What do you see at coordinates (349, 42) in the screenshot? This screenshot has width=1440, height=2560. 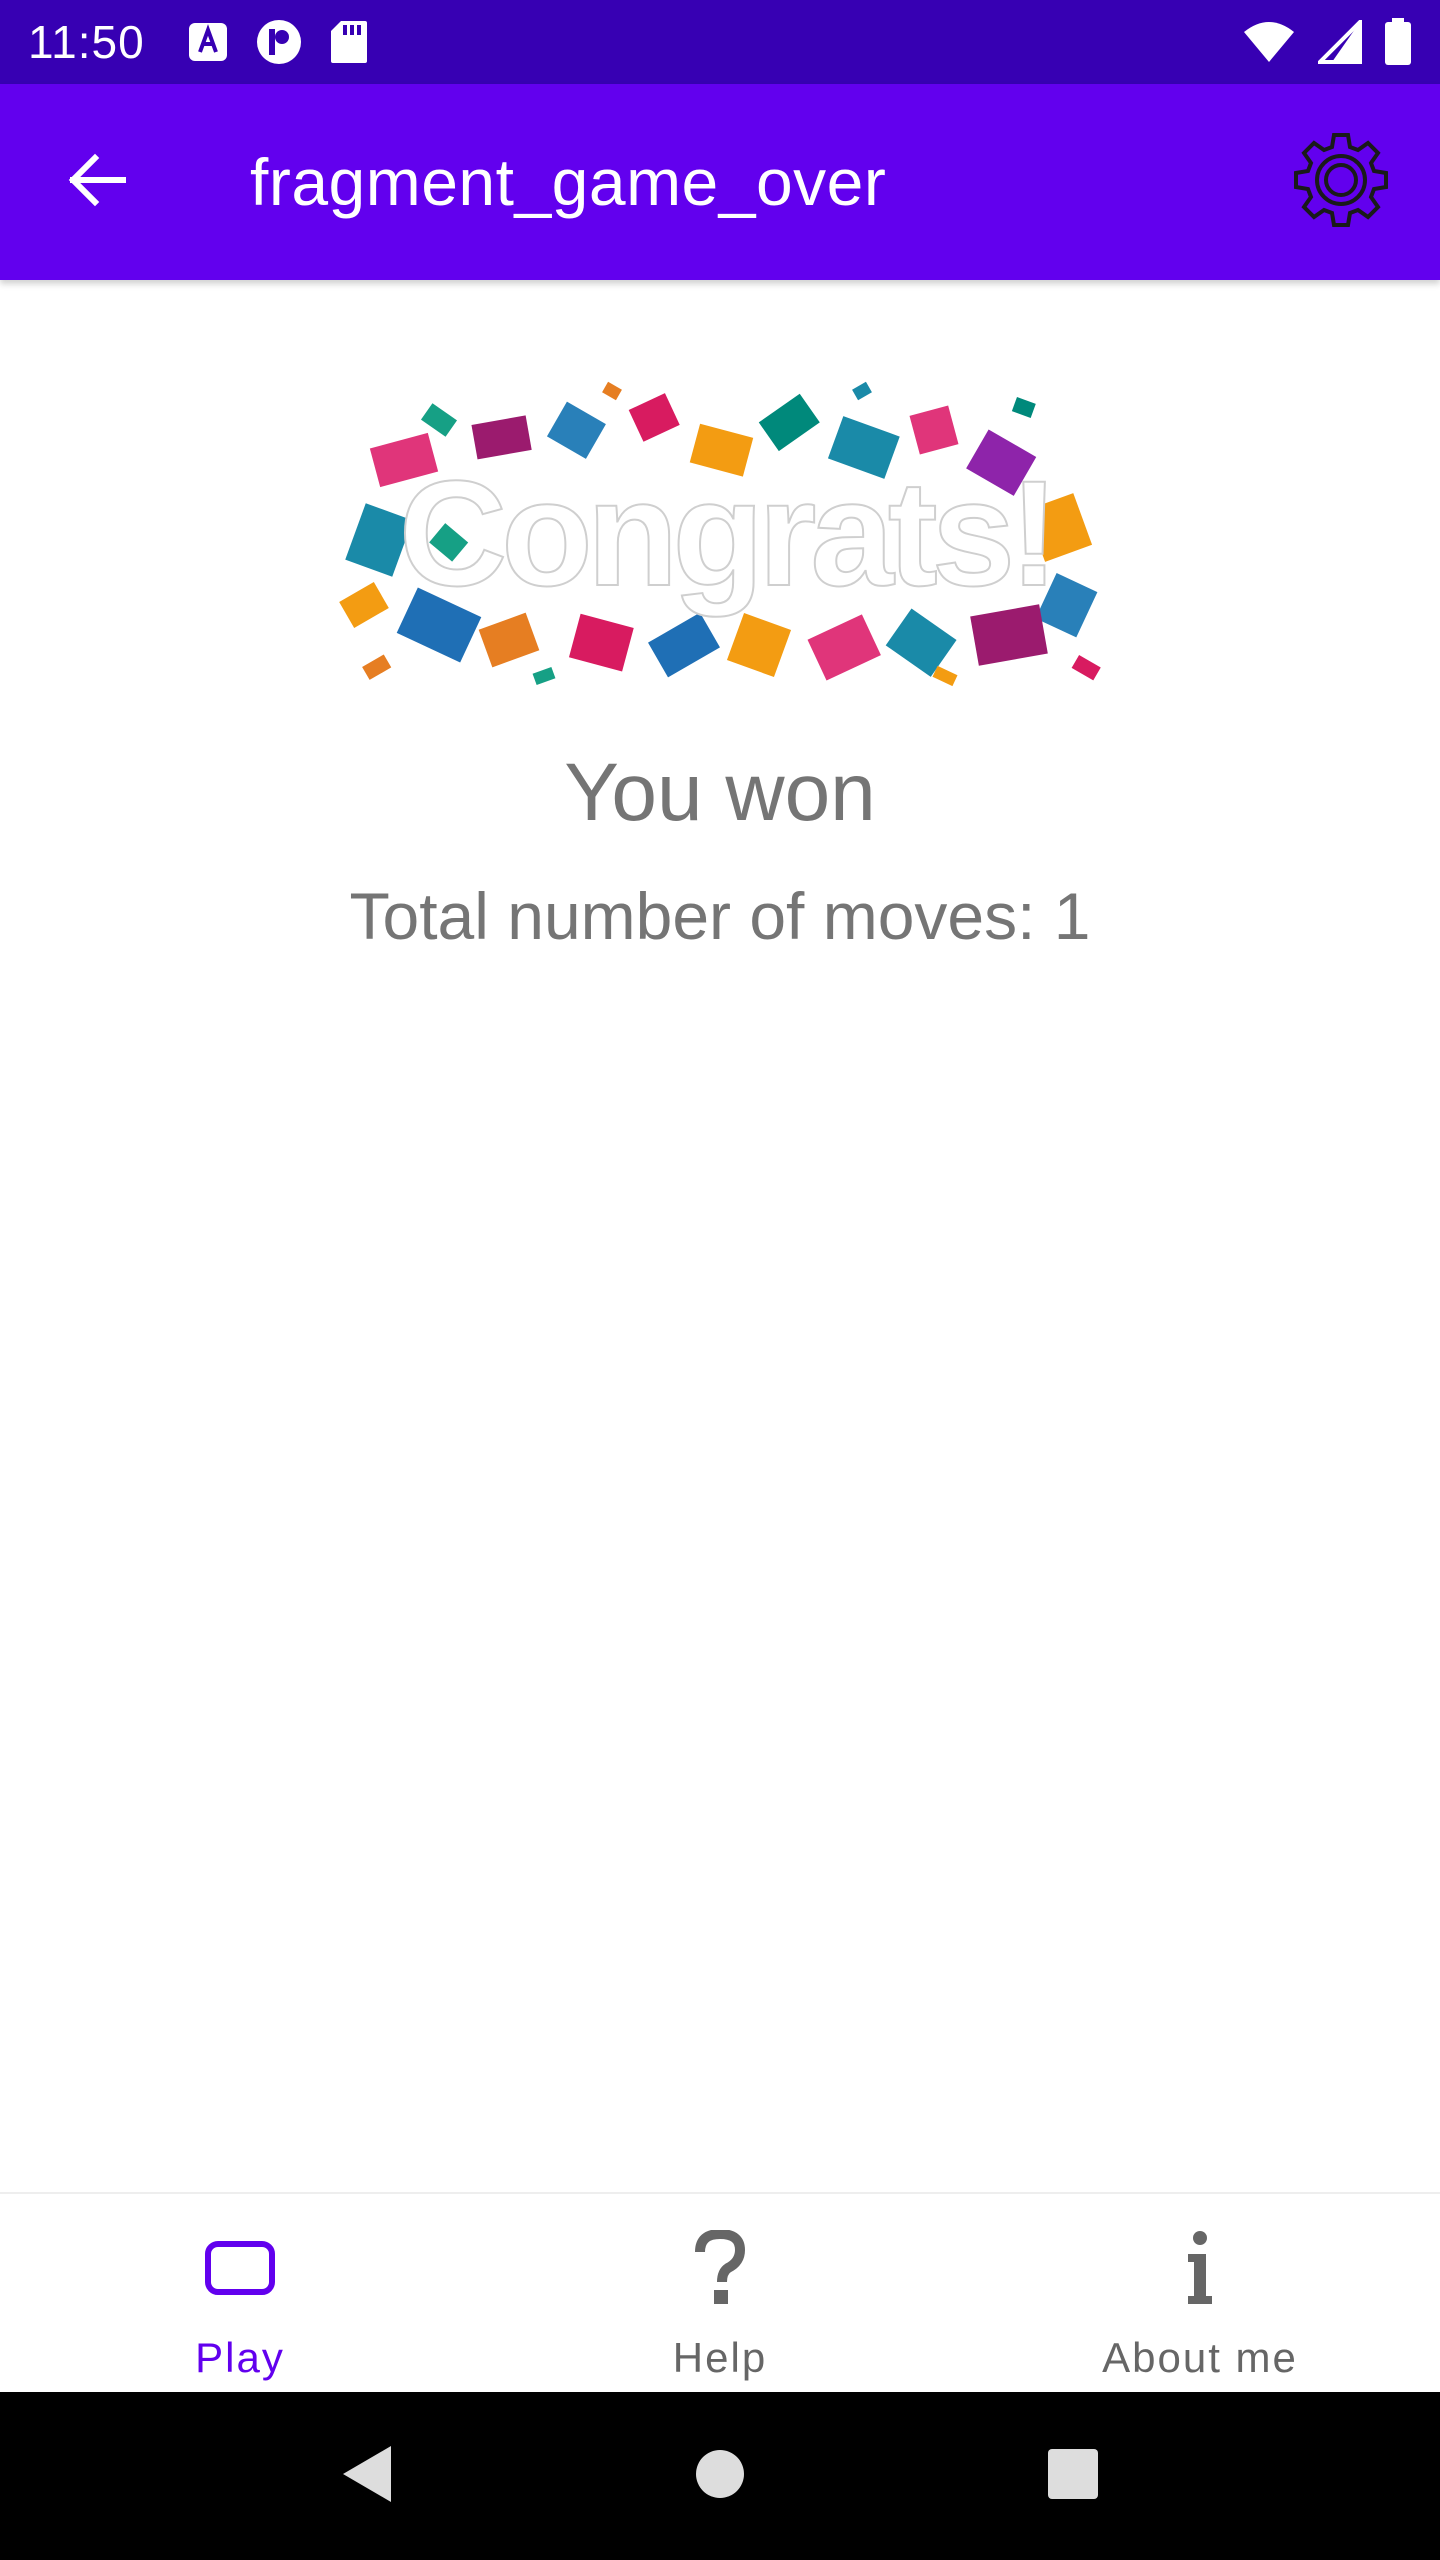 I see `sd-card-icon` at bounding box center [349, 42].